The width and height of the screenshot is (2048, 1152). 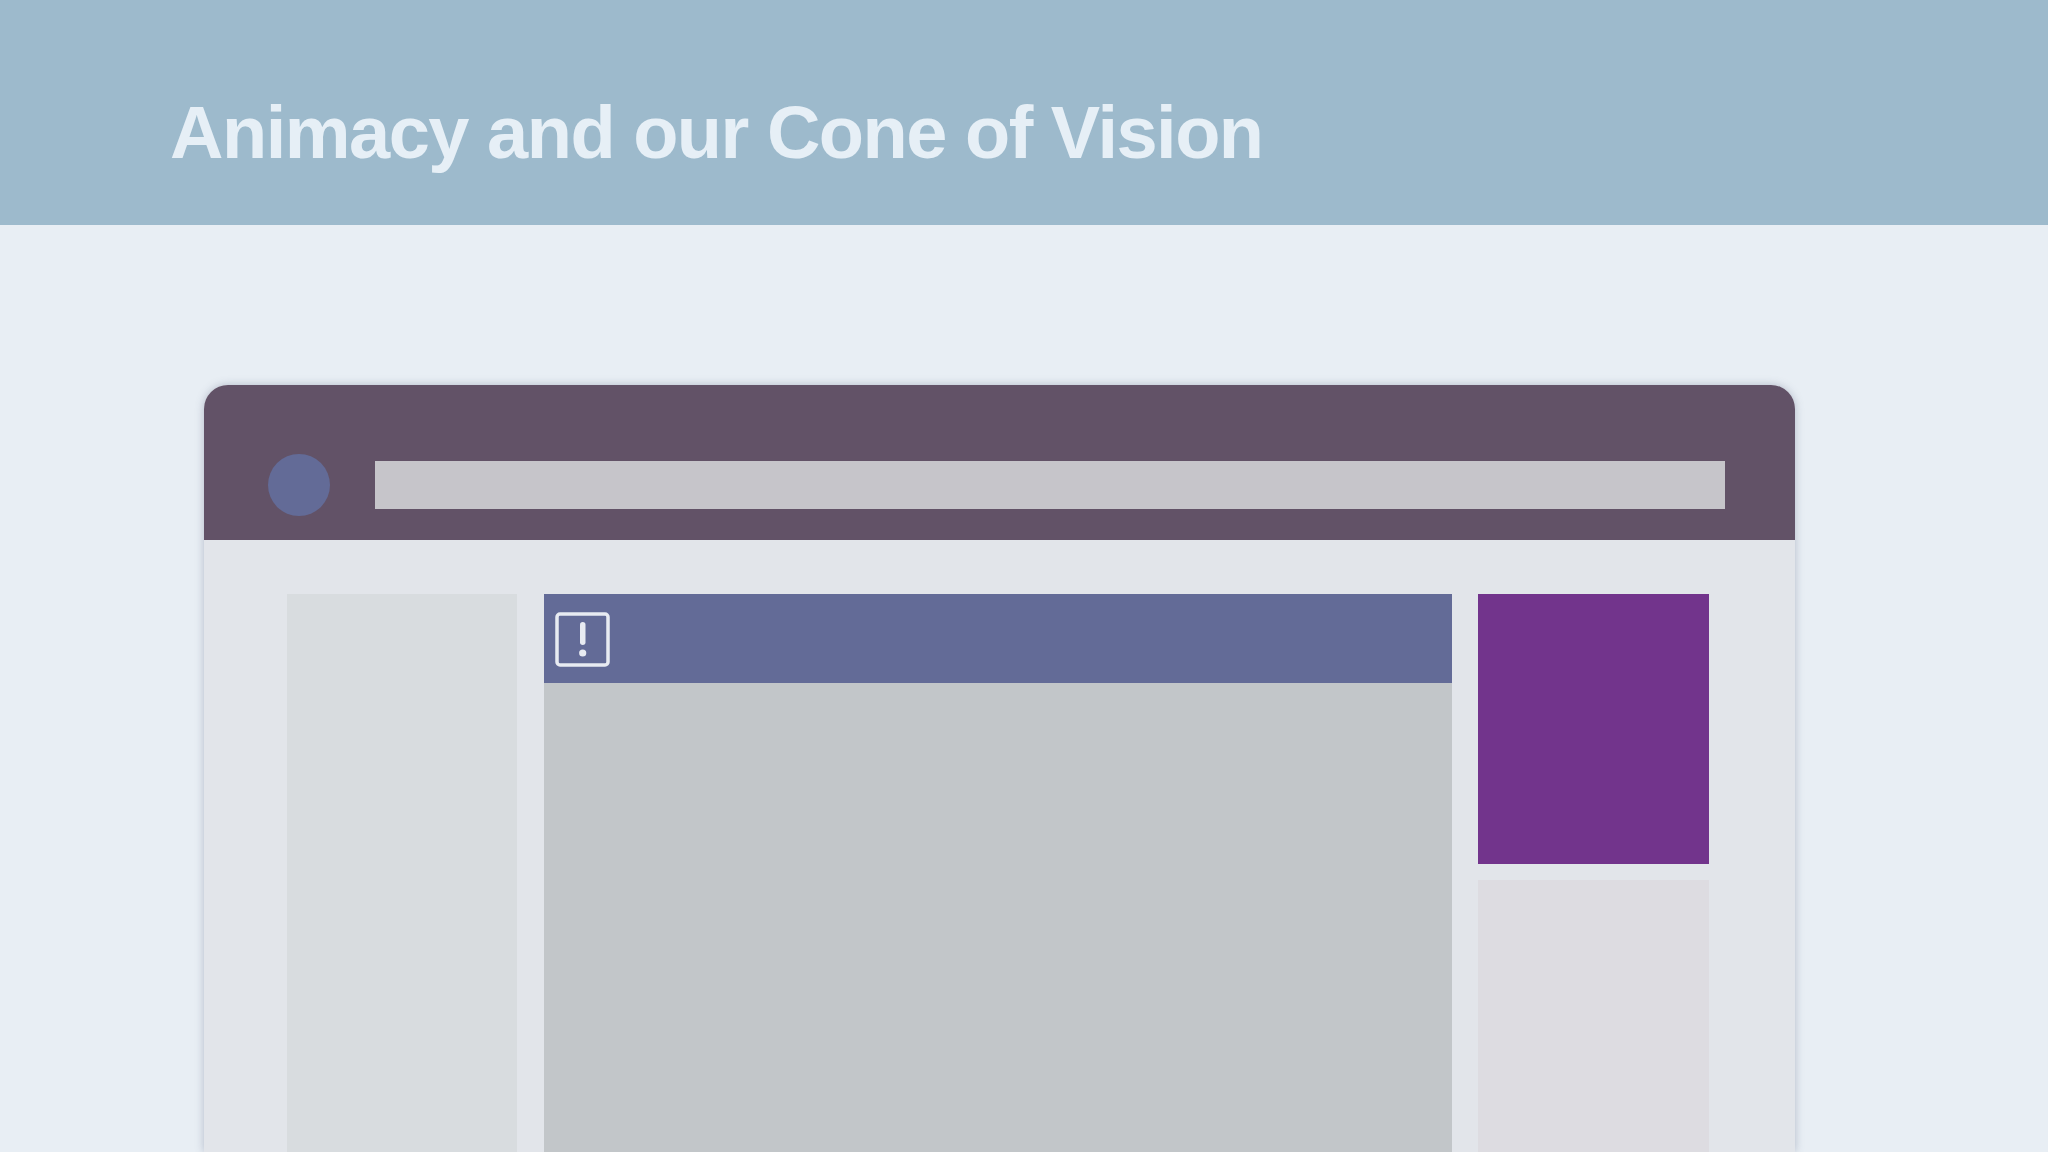 I want to click on slide-title: Animacy and our Cone of Vision, so click(x=716, y=133).